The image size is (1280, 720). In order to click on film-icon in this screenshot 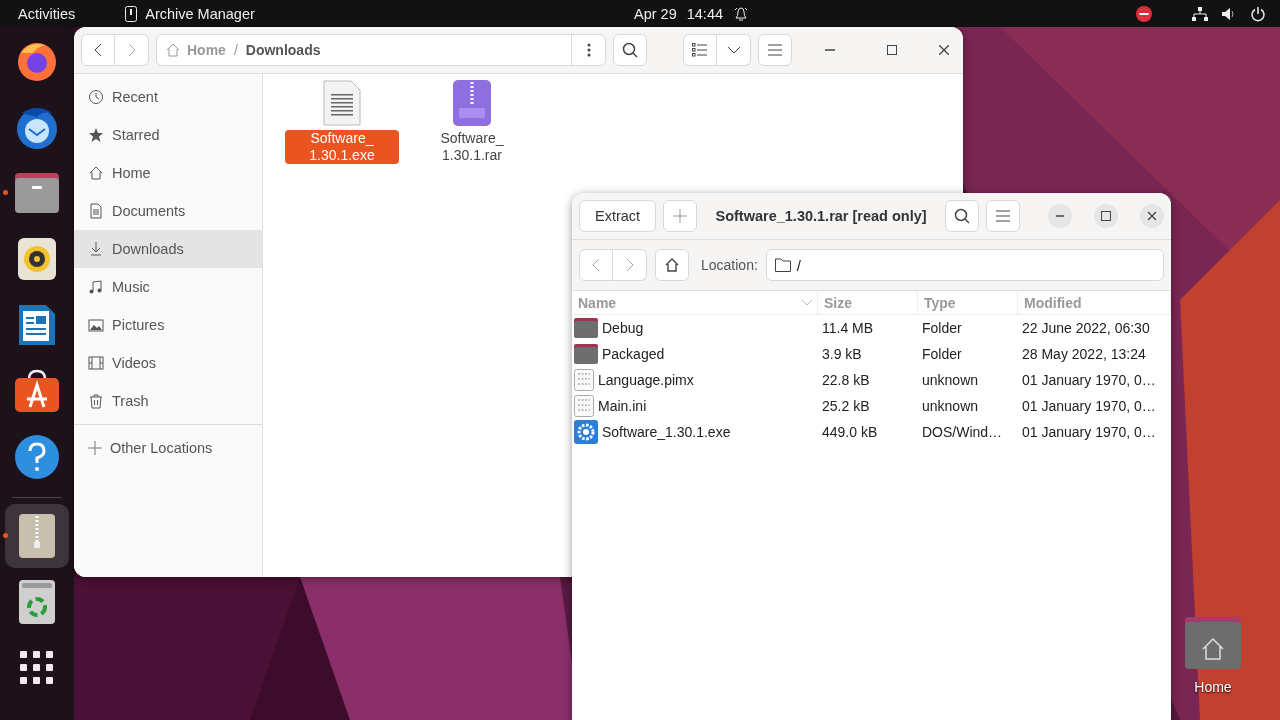, I will do `click(96, 363)`.